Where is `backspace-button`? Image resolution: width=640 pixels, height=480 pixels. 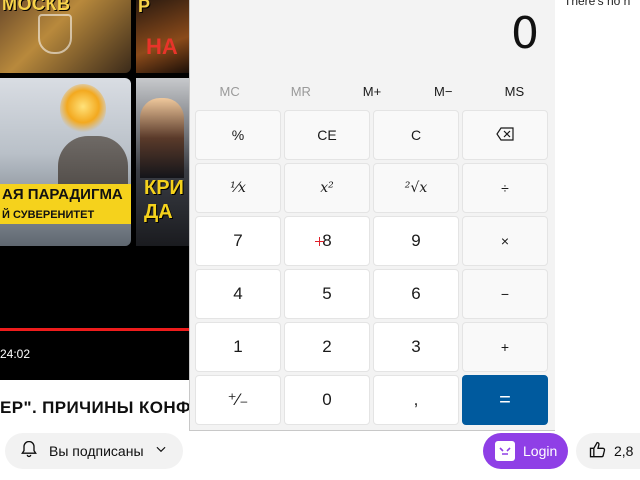 backspace-button is located at coordinates (505, 135).